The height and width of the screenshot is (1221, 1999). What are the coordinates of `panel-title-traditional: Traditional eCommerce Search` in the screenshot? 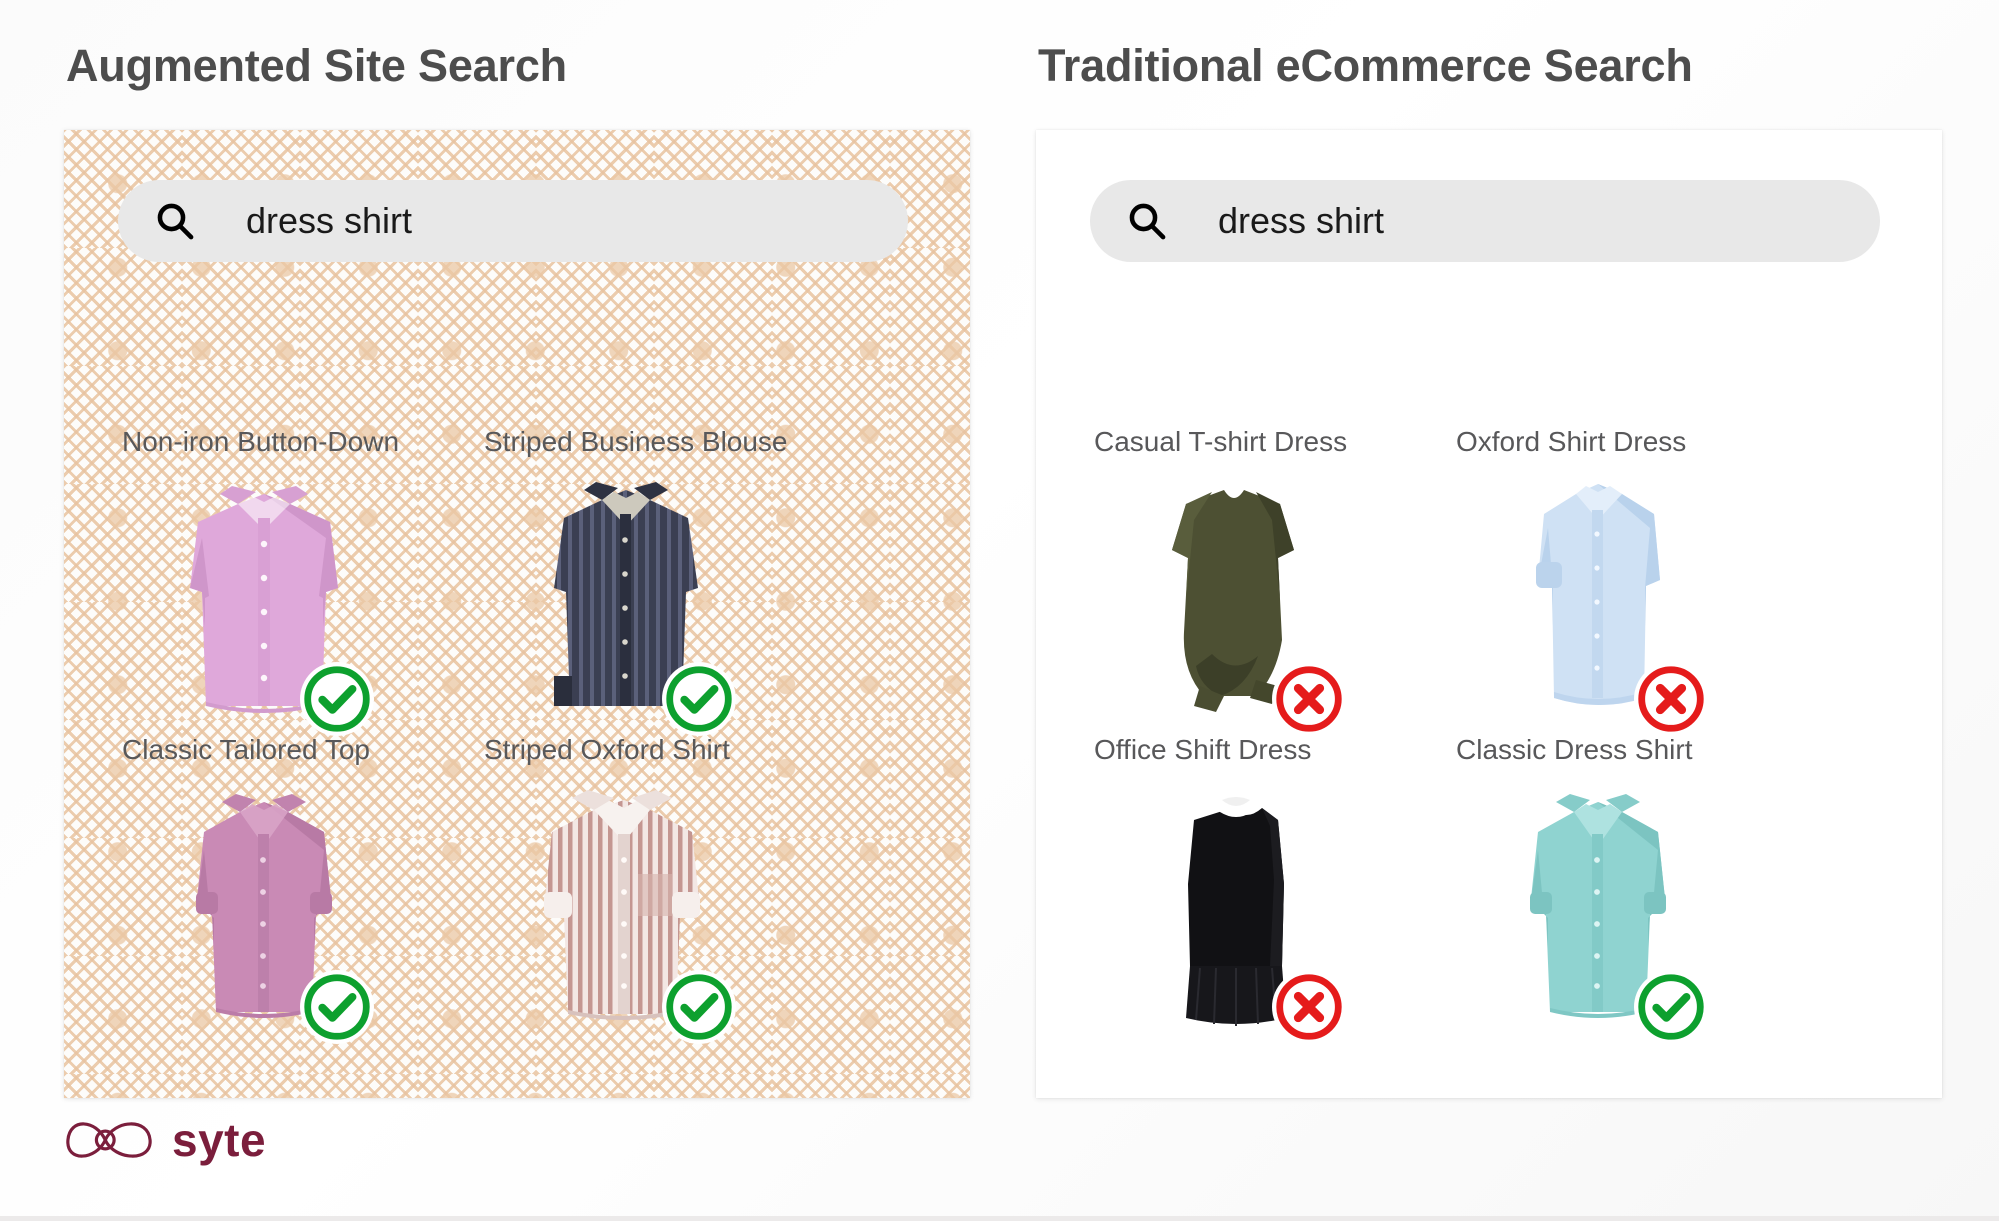 It's located at (1365, 65).